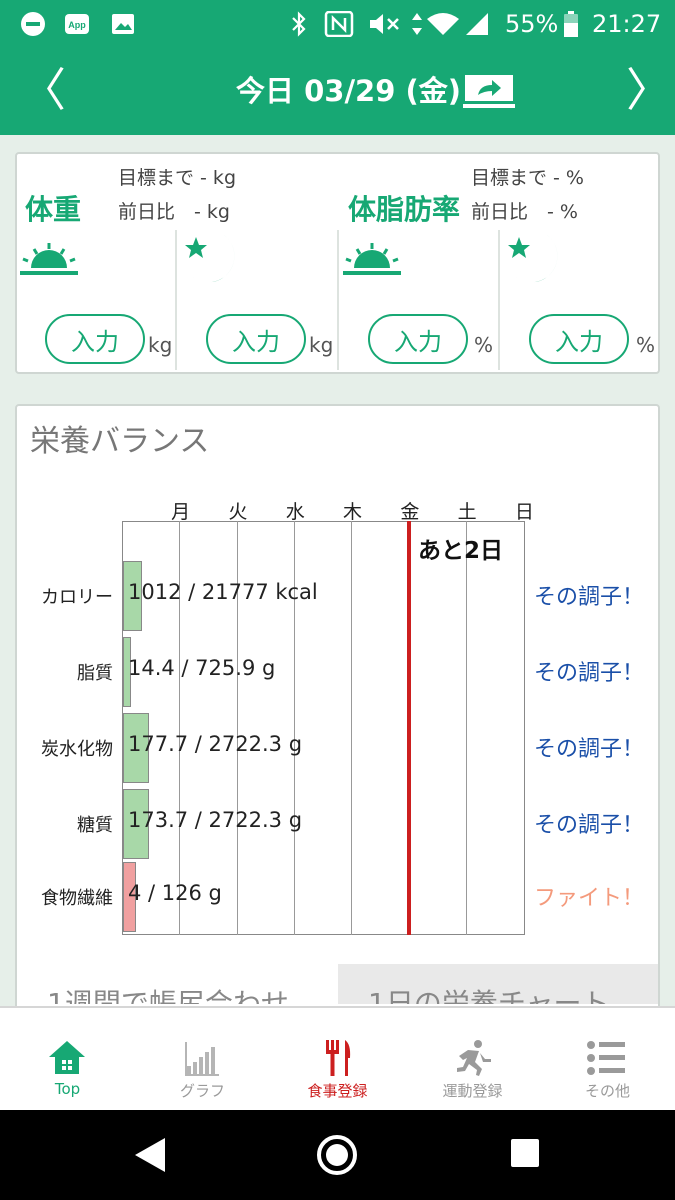 The height and width of the screenshot is (1200, 675). I want to click on nutrient-value: 1012 / 21777 kcal, so click(223, 592).